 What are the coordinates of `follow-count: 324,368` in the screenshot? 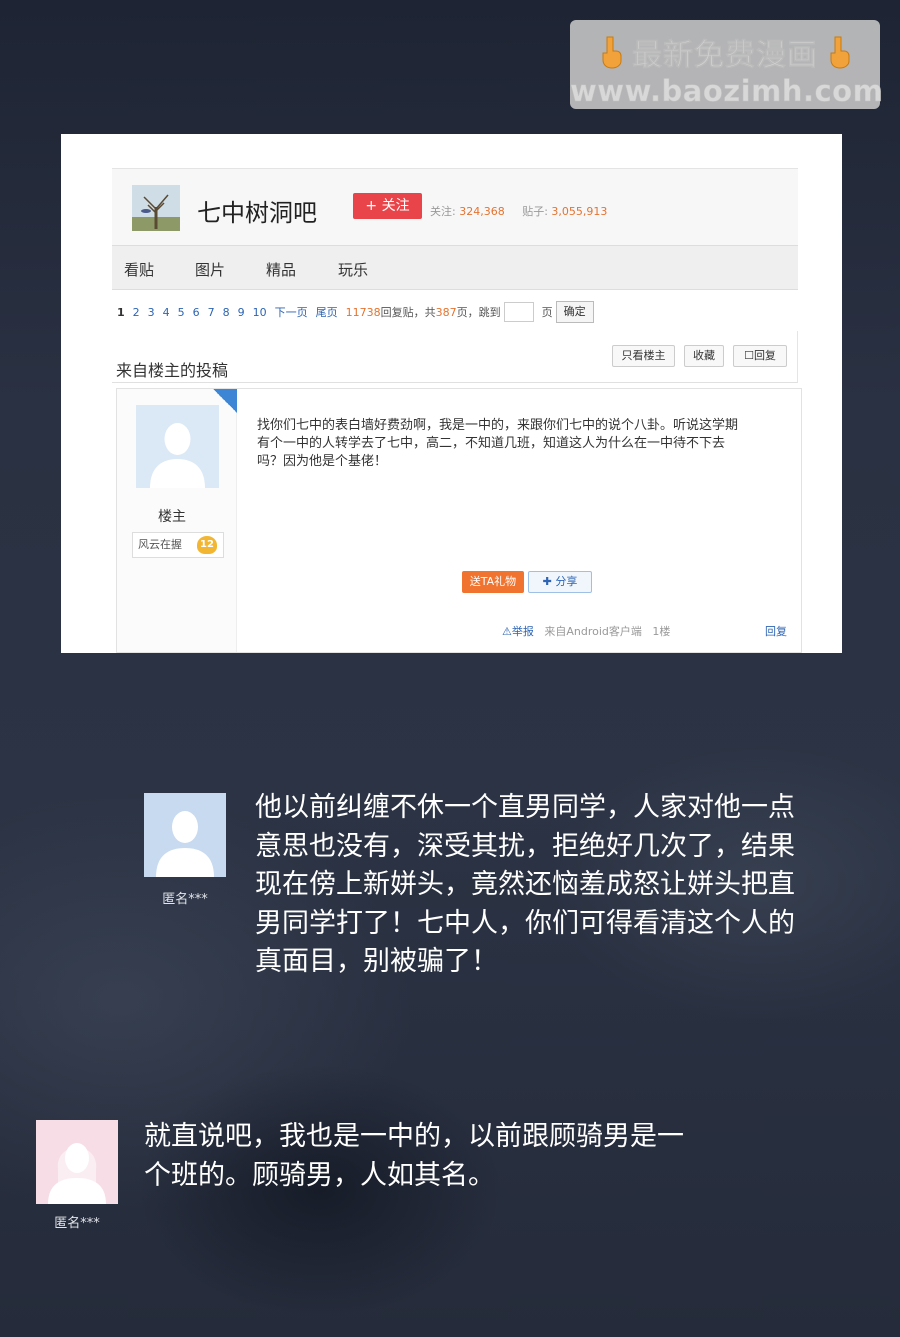 It's located at (482, 211).